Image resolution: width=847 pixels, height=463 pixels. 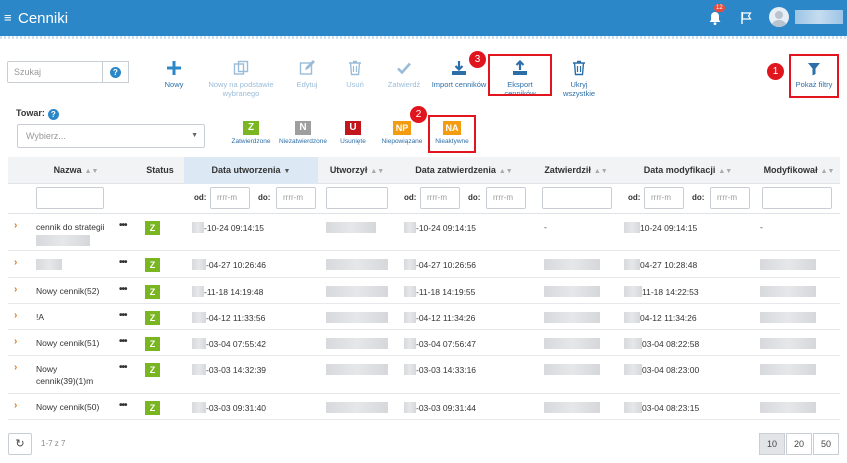 I want to click on edit-button: Edytuj, so click(x=307, y=74).